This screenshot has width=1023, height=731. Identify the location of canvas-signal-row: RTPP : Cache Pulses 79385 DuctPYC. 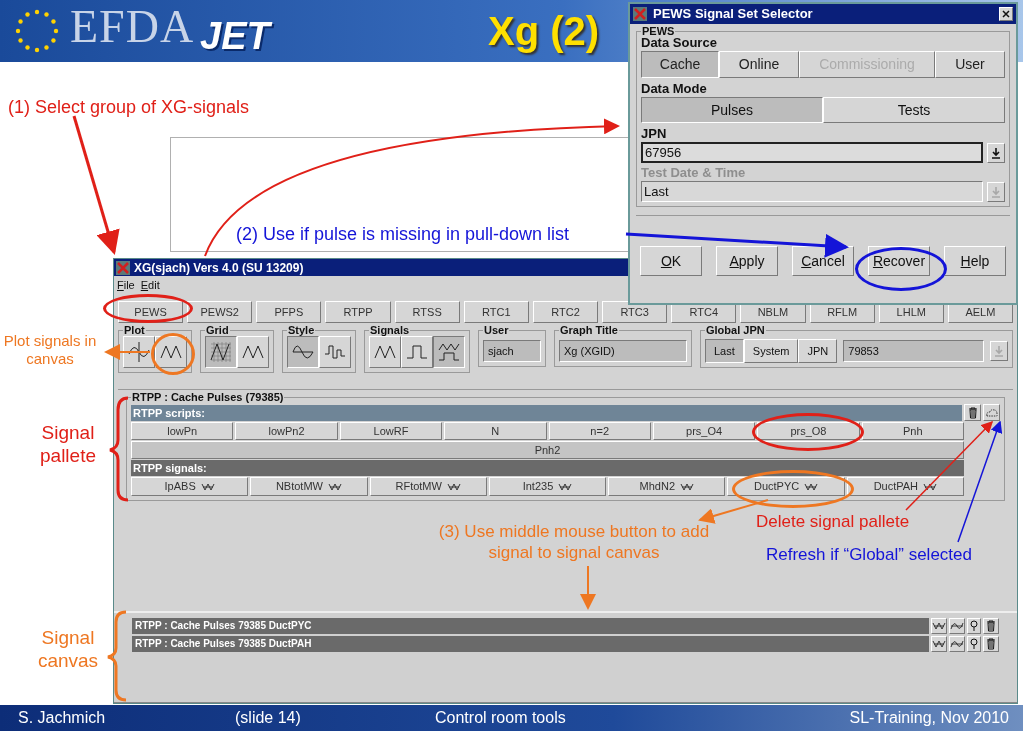
(530, 626).